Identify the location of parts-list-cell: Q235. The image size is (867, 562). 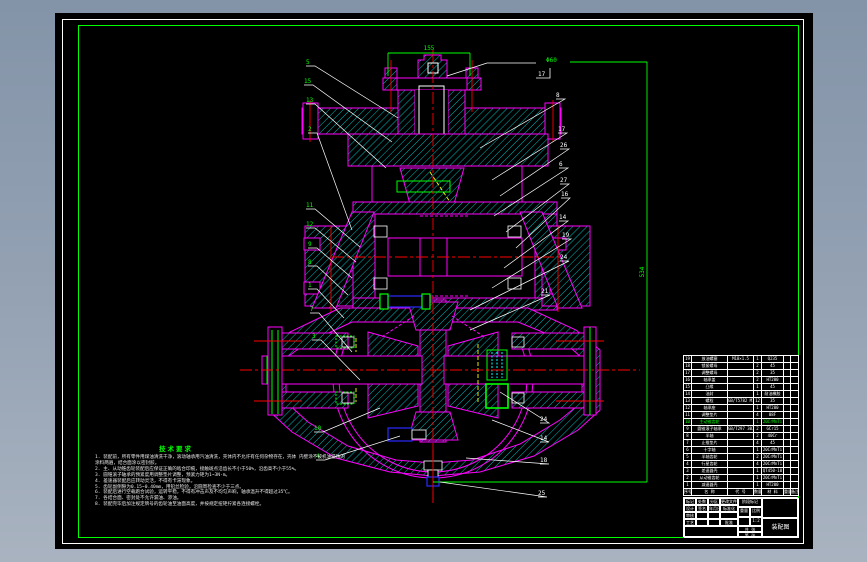
(772, 359).